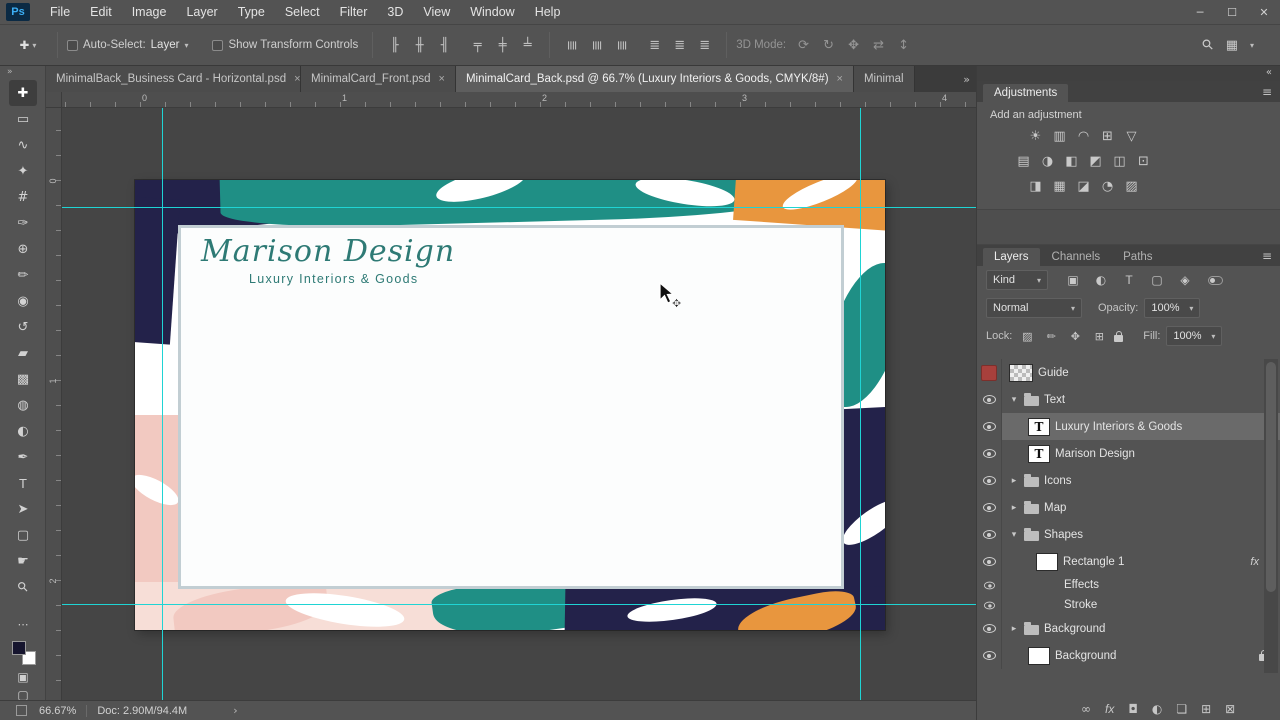  Describe the element at coordinates (378, 79) in the screenshot. I see `document-tab-2: MinimalCard_Front.psd ×` at that location.